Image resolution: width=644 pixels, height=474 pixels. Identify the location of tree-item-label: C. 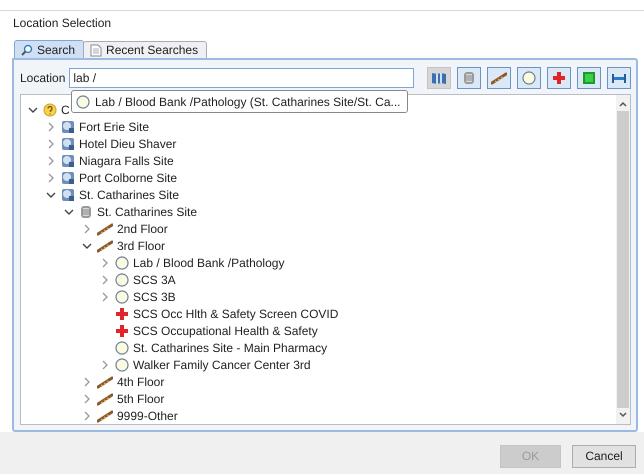
(65, 109).